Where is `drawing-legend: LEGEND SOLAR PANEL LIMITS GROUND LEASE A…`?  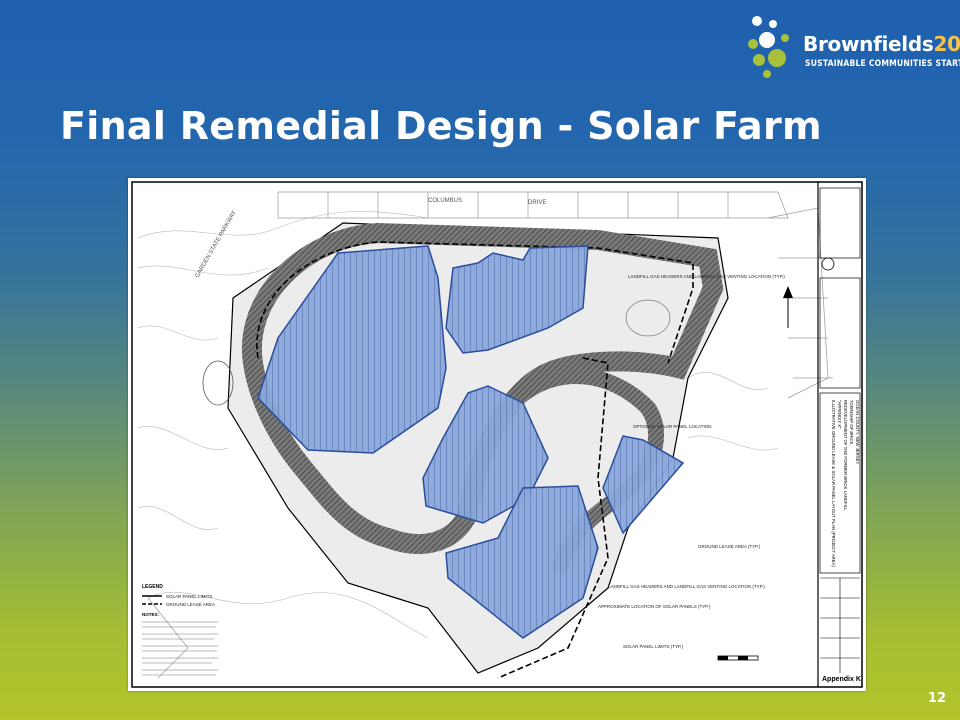
drawing-legend: LEGEND SOLAR PANEL LIMITS GROUND LEASE A… is located at coordinates (180, 630).